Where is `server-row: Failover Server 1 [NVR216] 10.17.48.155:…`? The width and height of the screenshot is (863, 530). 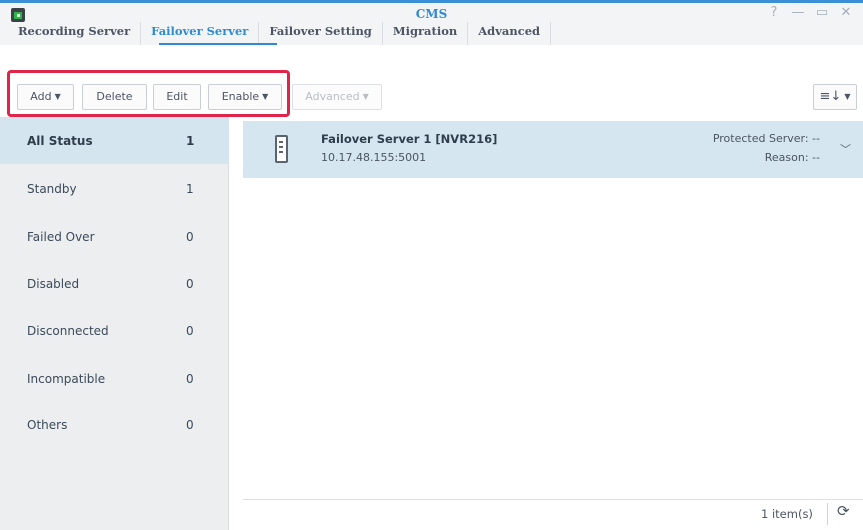 server-row: Failover Server 1 [NVR216] 10.17.48.155:… is located at coordinates (553, 149).